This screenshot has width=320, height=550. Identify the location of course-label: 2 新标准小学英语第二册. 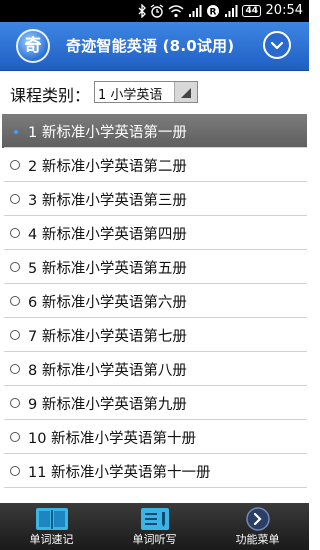
(107, 167).